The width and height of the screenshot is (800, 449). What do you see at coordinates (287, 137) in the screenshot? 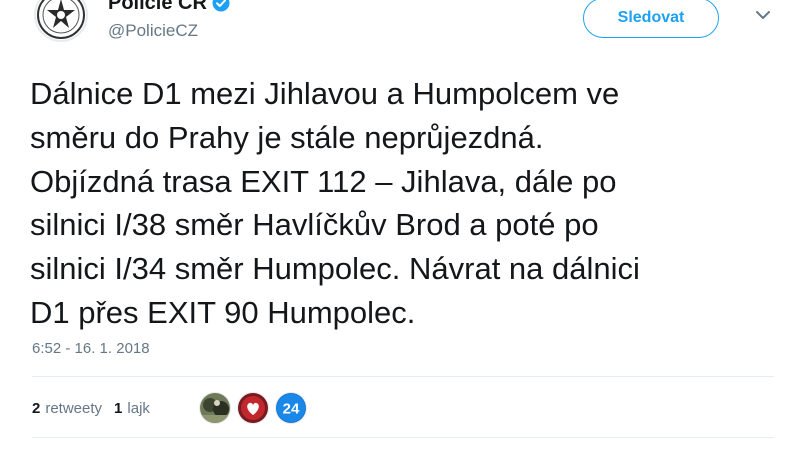
I see `tweet-text-line: směru do Prahy je stále neprůjezdná.` at bounding box center [287, 137].